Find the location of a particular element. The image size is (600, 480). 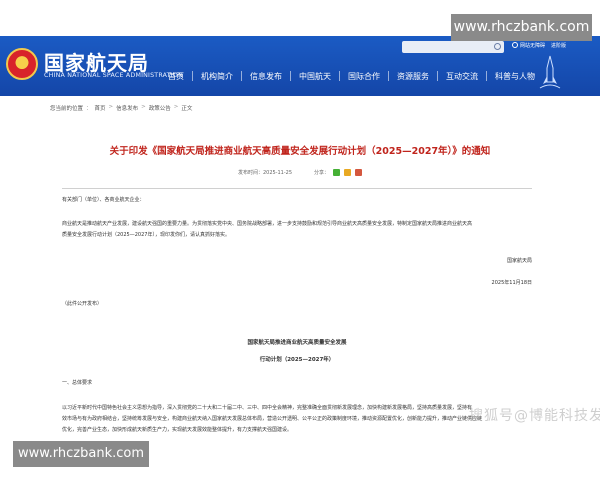

weibo-share-icon is located at coordinates (348, 172).